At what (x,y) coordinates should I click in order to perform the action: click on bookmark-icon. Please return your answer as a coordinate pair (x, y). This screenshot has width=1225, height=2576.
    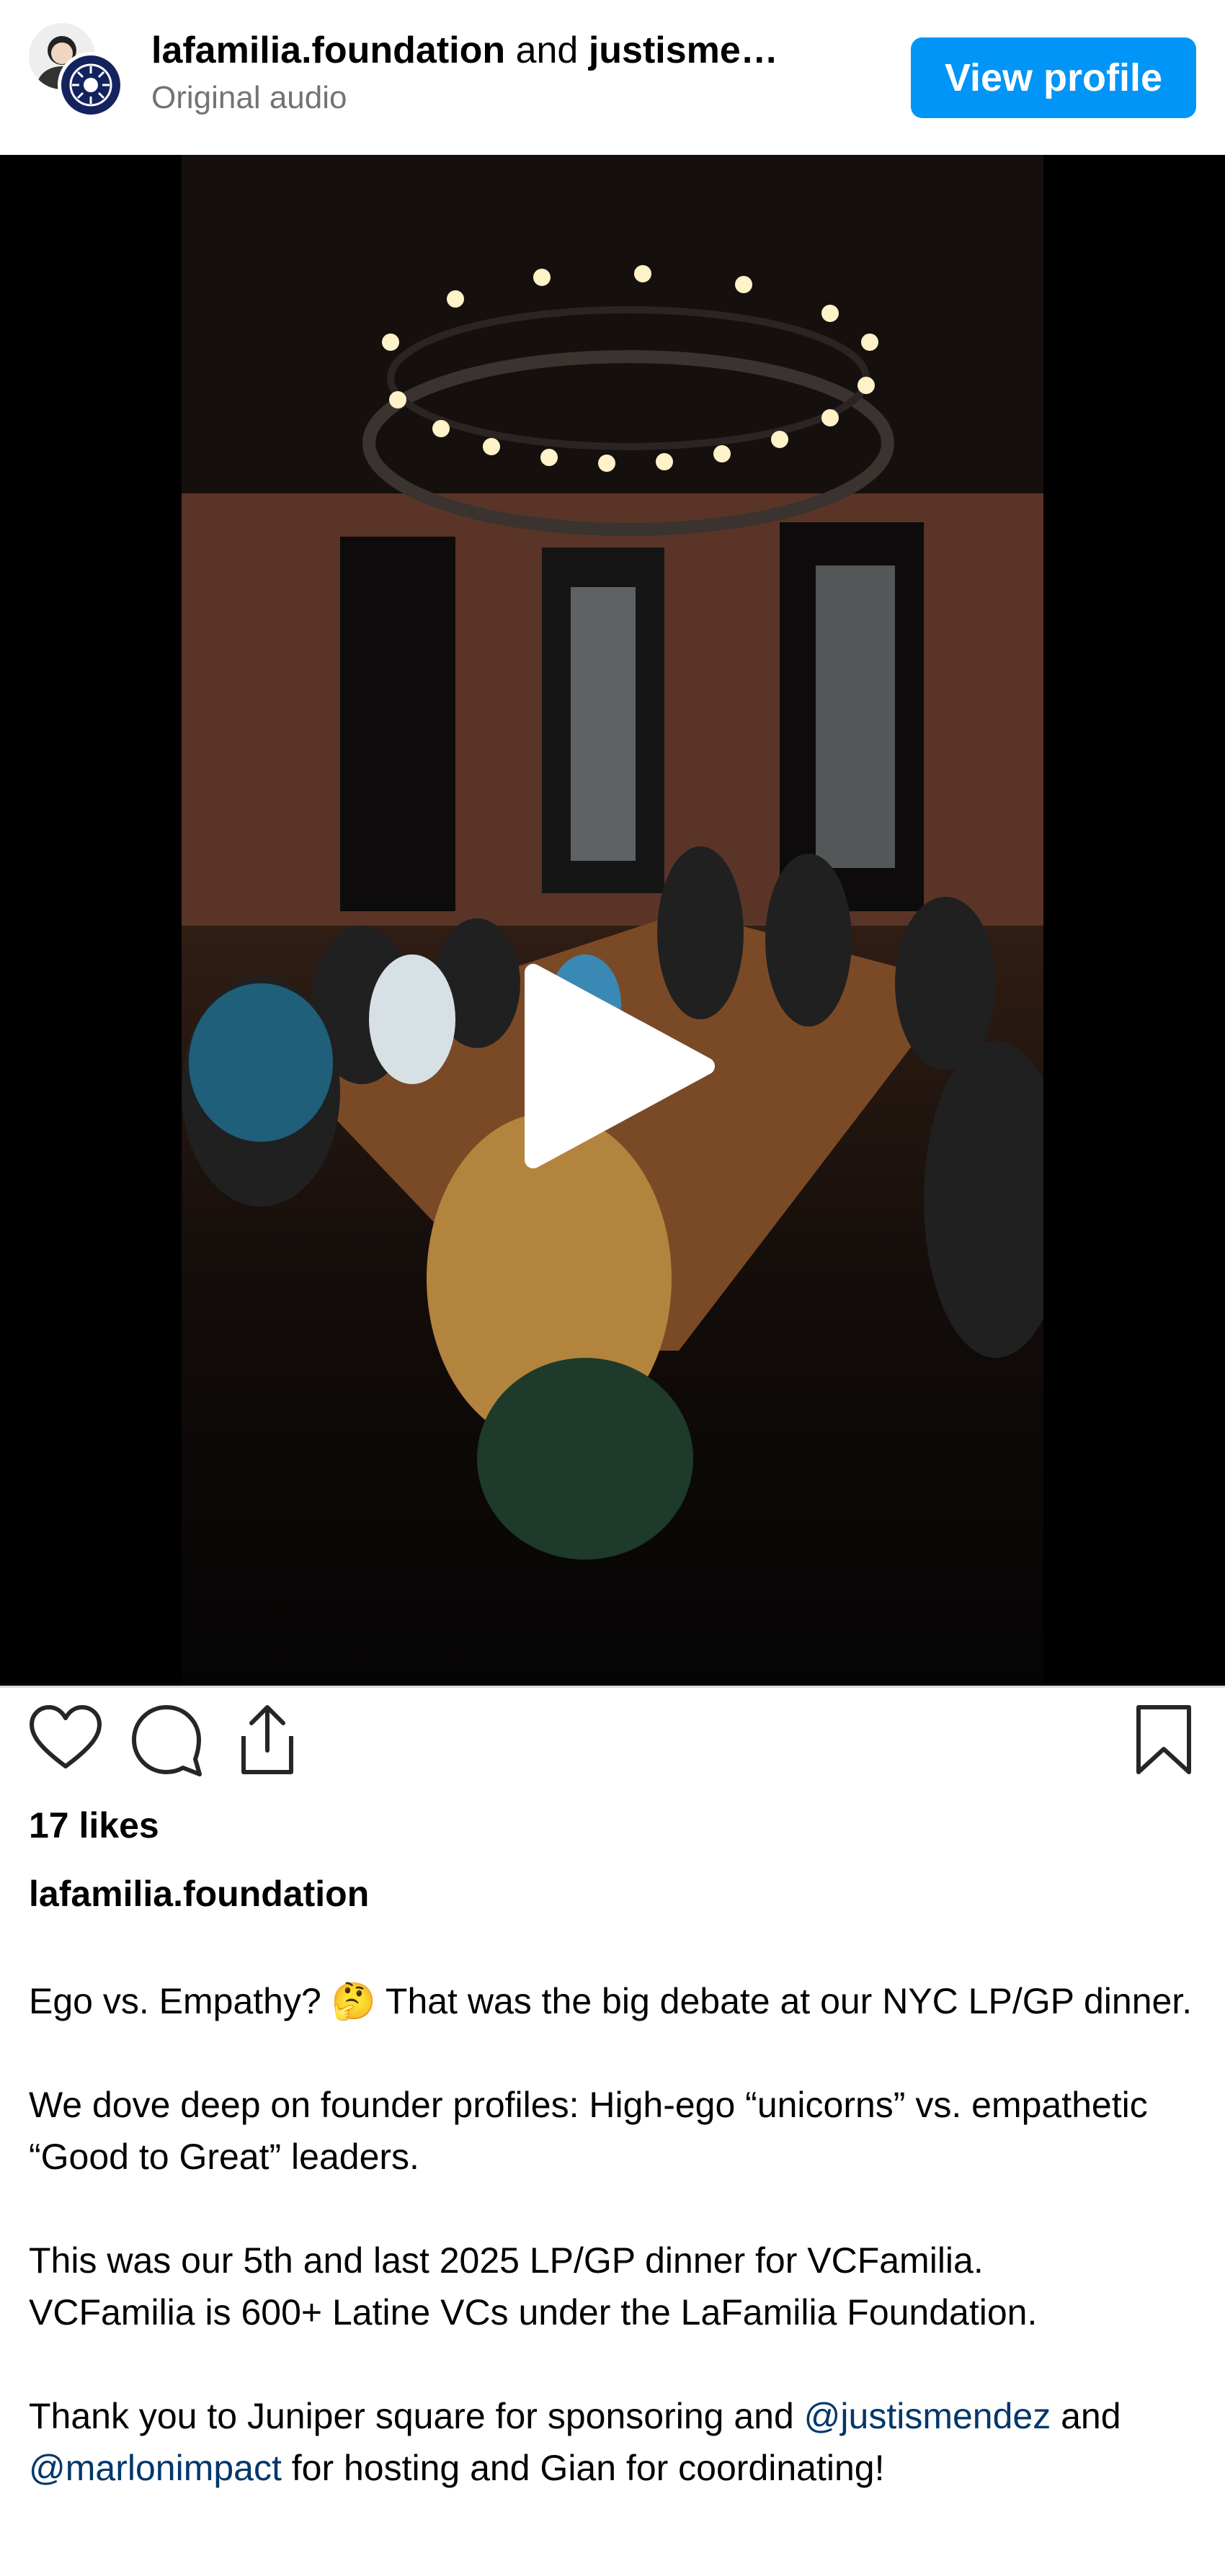
    Looking at the image, I should click on (1163, 1740).